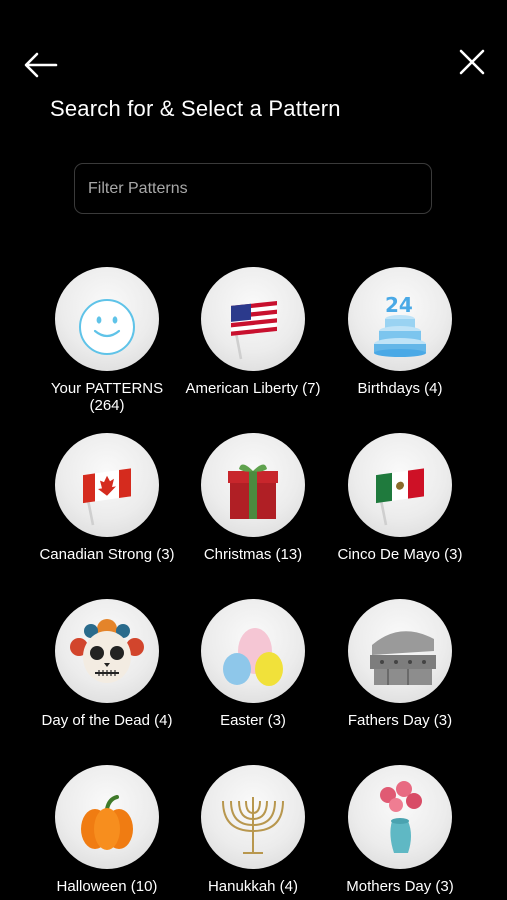  Describe the element at coordinates (107, 822) in the screenshot. I see `pumpkin-icon` at that location.